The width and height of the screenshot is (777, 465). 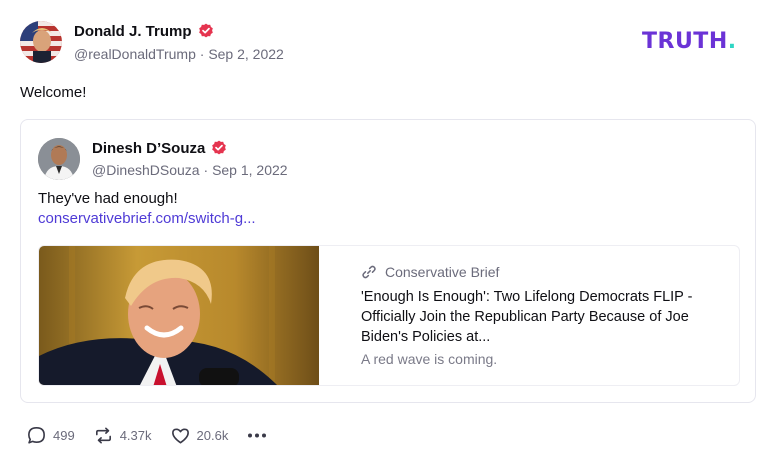 What do you see at coordinates (103, 435) in the screenshot?
I see `retruth-icon` at bounding box center [103, 435].